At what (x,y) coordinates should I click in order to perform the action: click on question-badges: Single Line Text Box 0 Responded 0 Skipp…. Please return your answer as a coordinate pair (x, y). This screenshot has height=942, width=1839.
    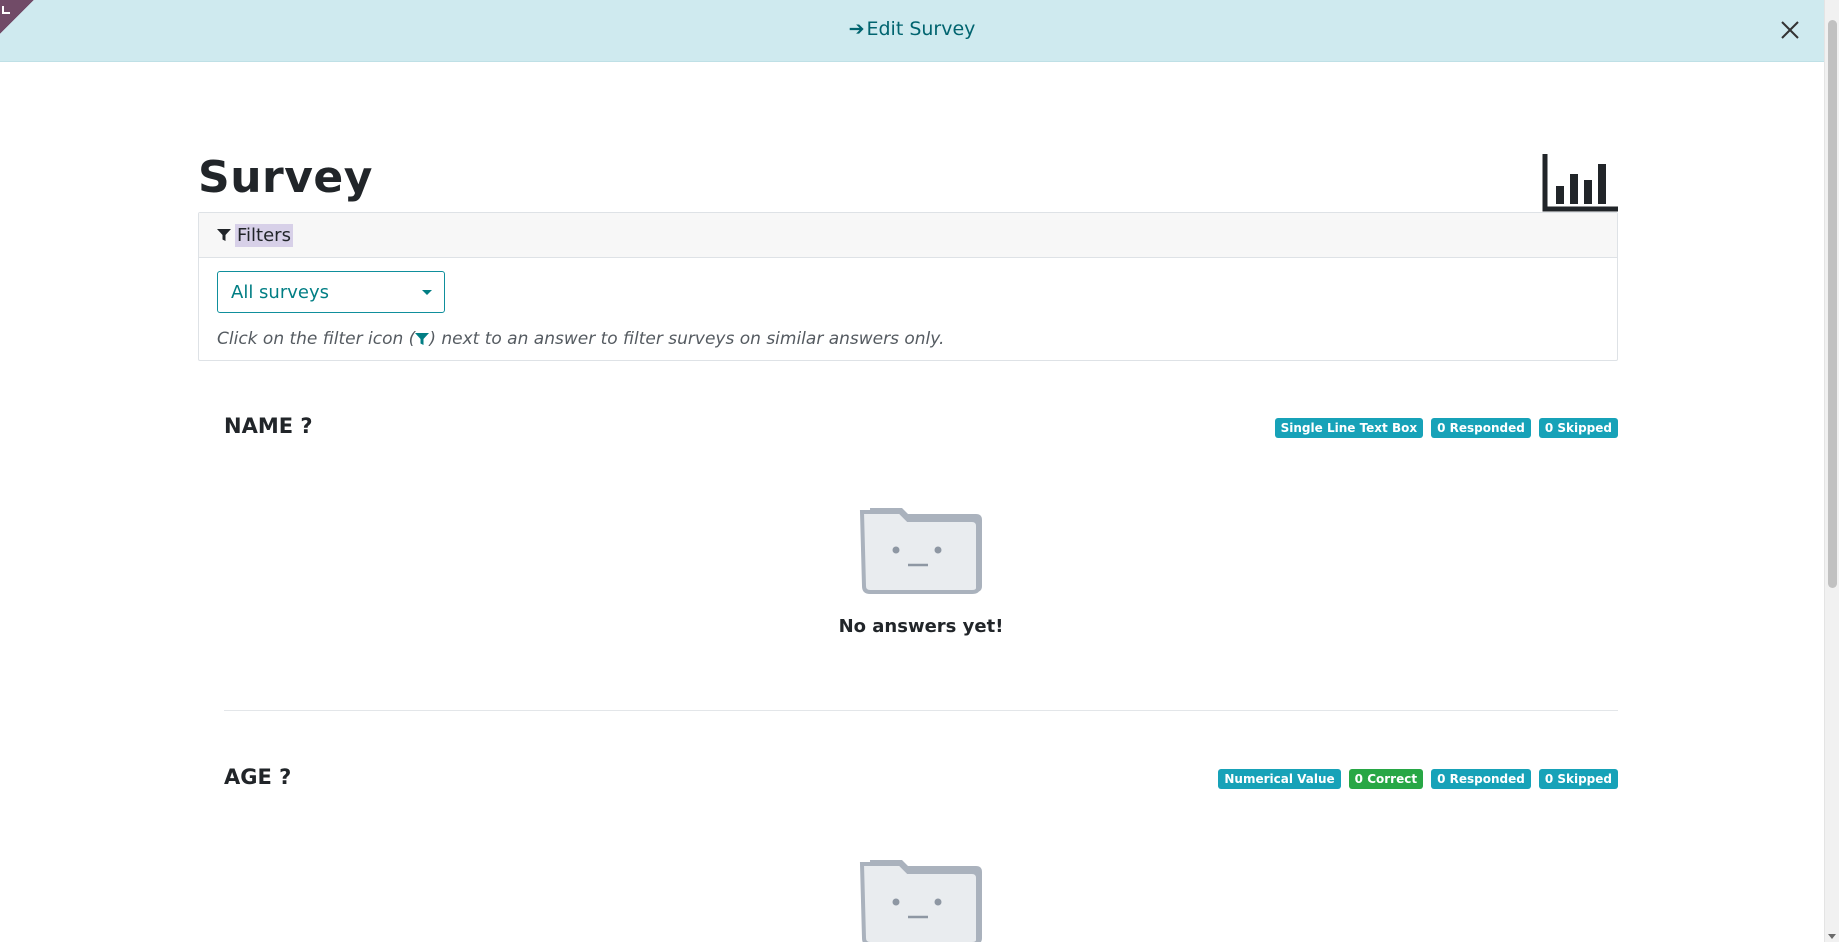
    Looking at the image, I should click on (1446, 428).